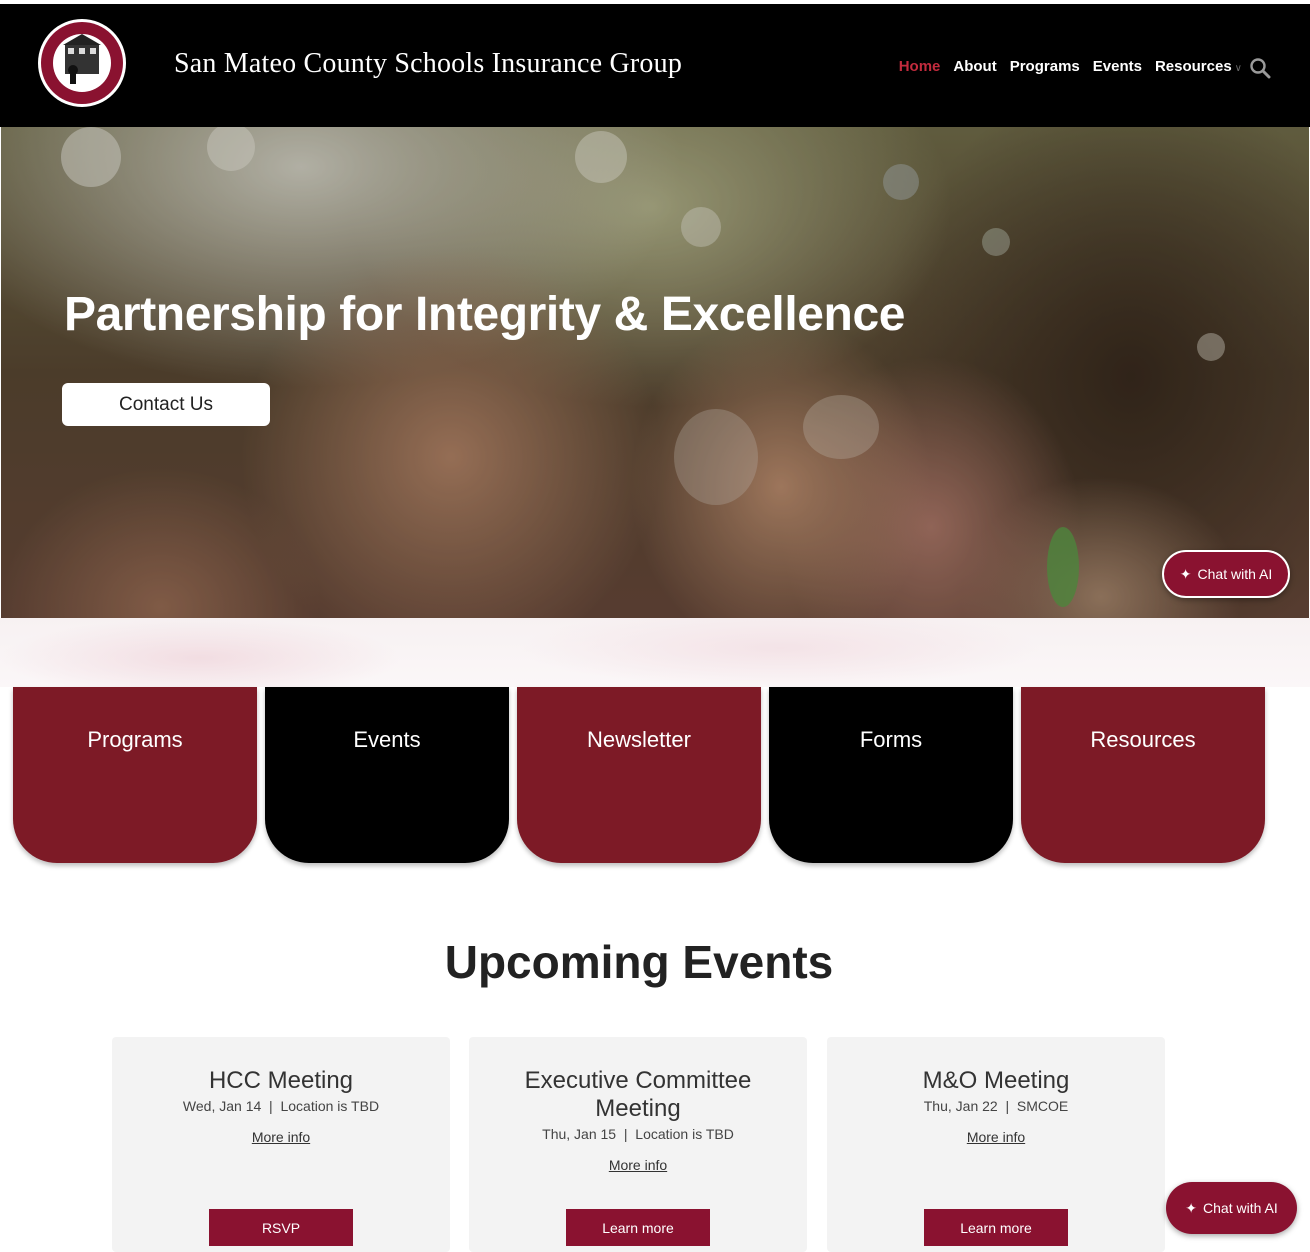  I want to click on tile-forms: Forms, so click(891, 775).